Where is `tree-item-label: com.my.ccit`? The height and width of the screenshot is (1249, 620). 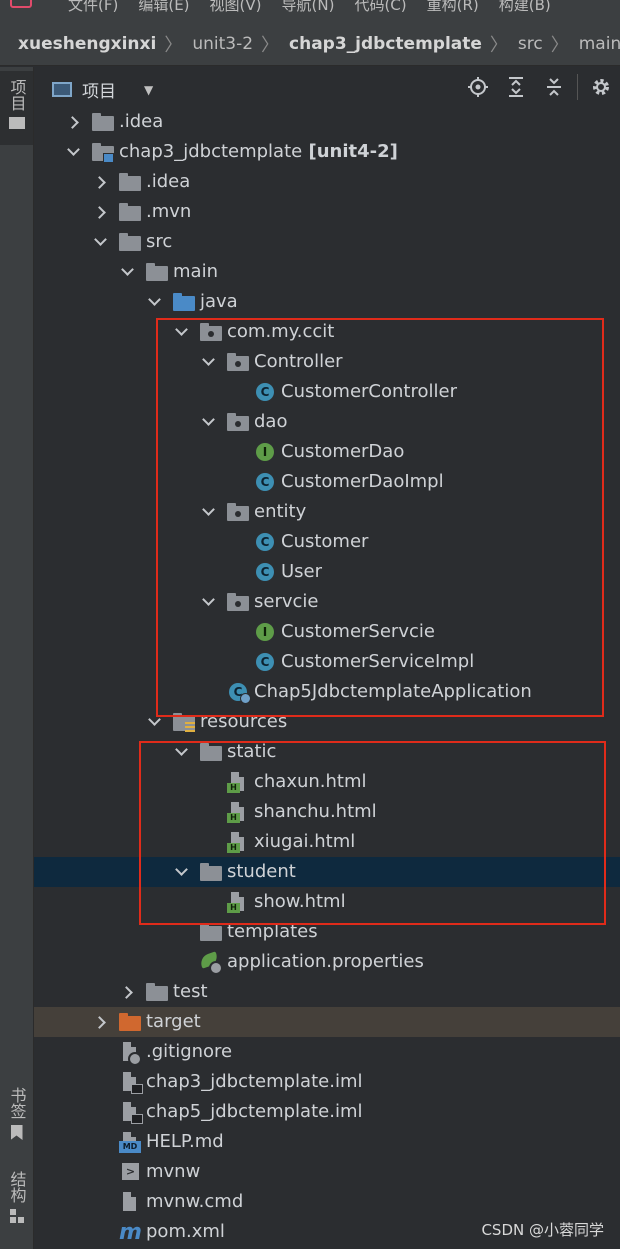
tree-item-label: com.my.ccit is located at coordinates (280, 331).